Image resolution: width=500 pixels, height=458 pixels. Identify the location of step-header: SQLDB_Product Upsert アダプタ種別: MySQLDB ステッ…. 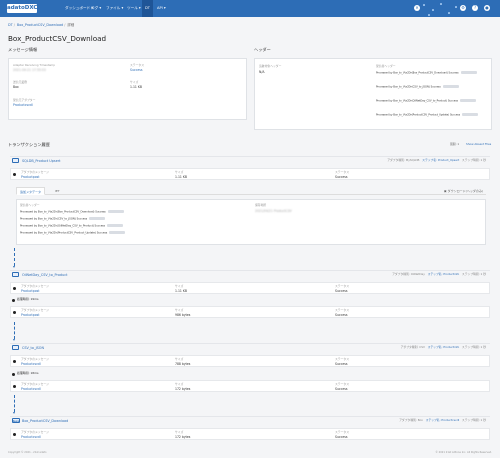
(250, 160).